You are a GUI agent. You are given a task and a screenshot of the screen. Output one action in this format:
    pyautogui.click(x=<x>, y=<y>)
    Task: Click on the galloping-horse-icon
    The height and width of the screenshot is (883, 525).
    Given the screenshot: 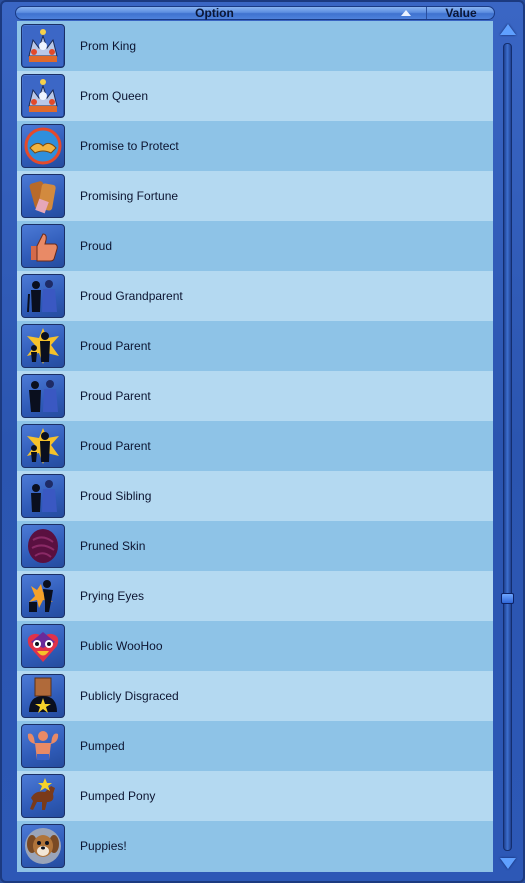 What is the action you would take?
    pyautogui.click(x=43, y=796)
    